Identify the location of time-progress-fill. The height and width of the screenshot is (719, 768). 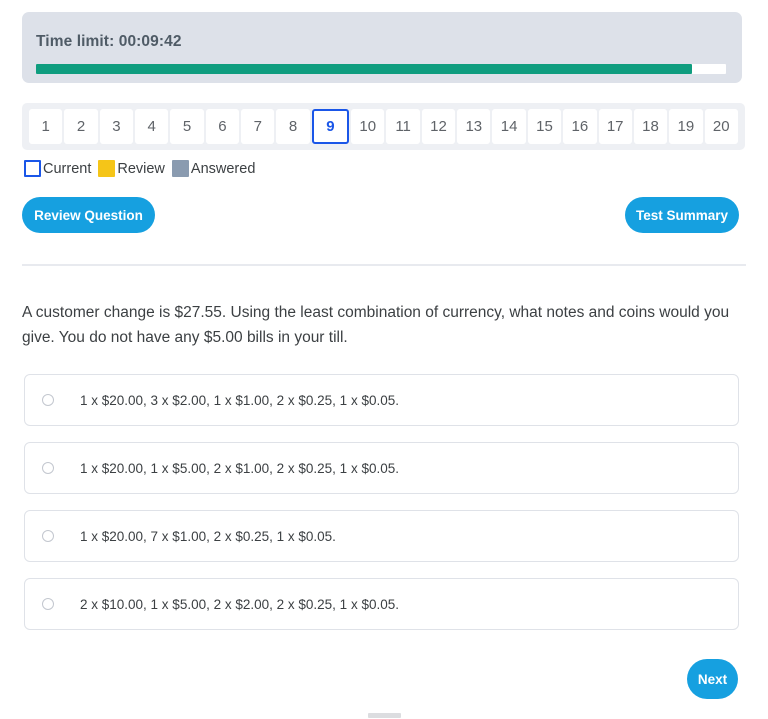
(364, 69).